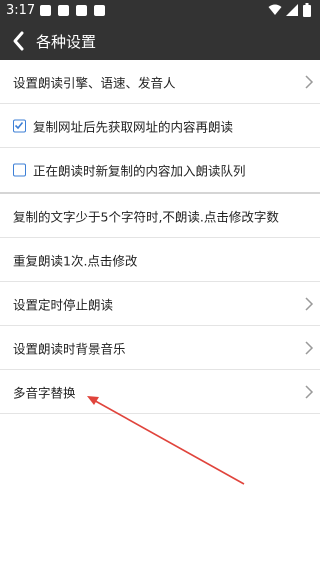 This screenshot has width=320, height=569. What do you see at coordinates (160, 413) in the screenshot?
I see `divider` at bounding box center [160, 413].